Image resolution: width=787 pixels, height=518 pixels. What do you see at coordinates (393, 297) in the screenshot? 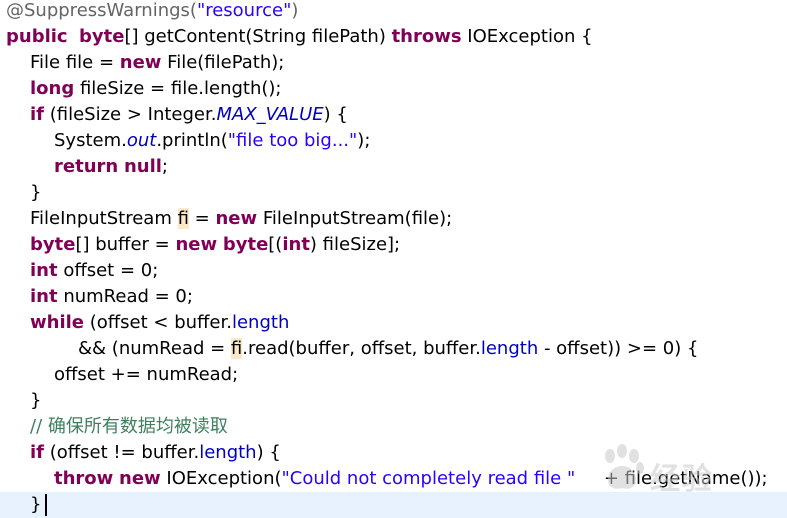
I see `code-line: int numRead = 0;` at bounding box center [393, 297].